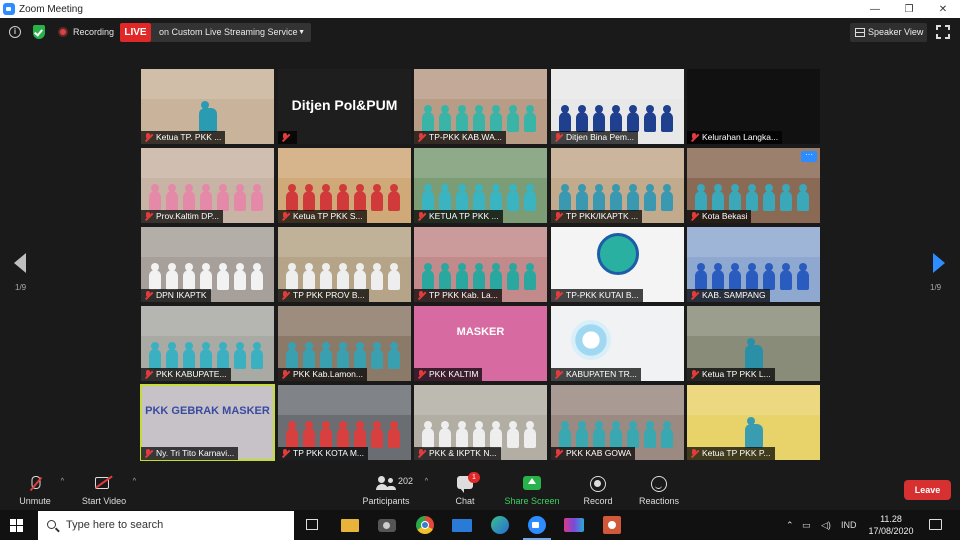 This screenshot has height=540, width=960. Describe the element at coordinates (532, 483) in the screenshot. I see `share-screen-icon` at that location.